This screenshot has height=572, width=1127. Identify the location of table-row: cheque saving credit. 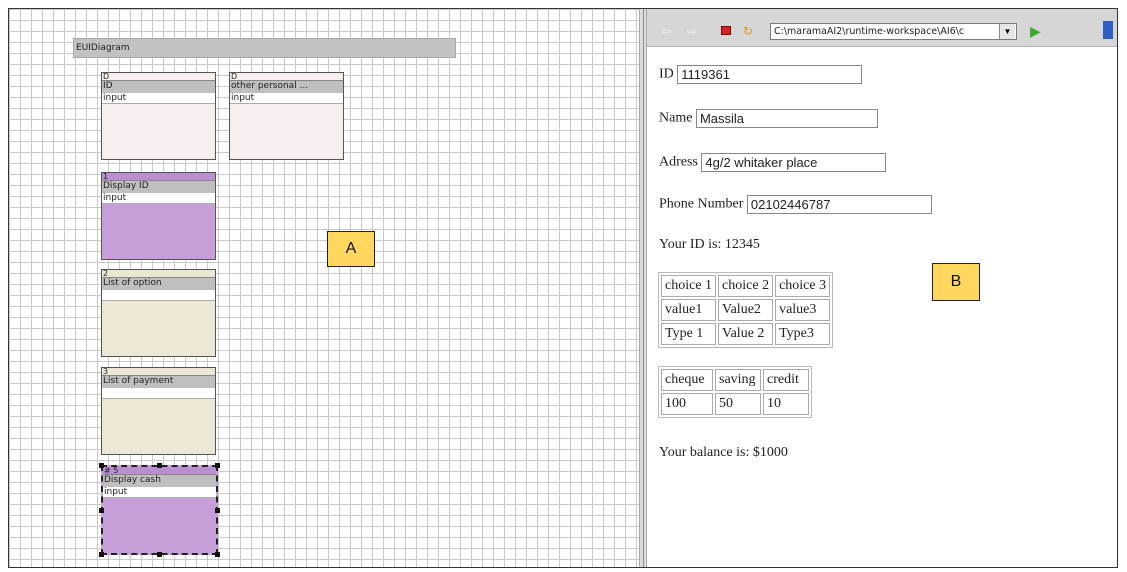
(735, 380).